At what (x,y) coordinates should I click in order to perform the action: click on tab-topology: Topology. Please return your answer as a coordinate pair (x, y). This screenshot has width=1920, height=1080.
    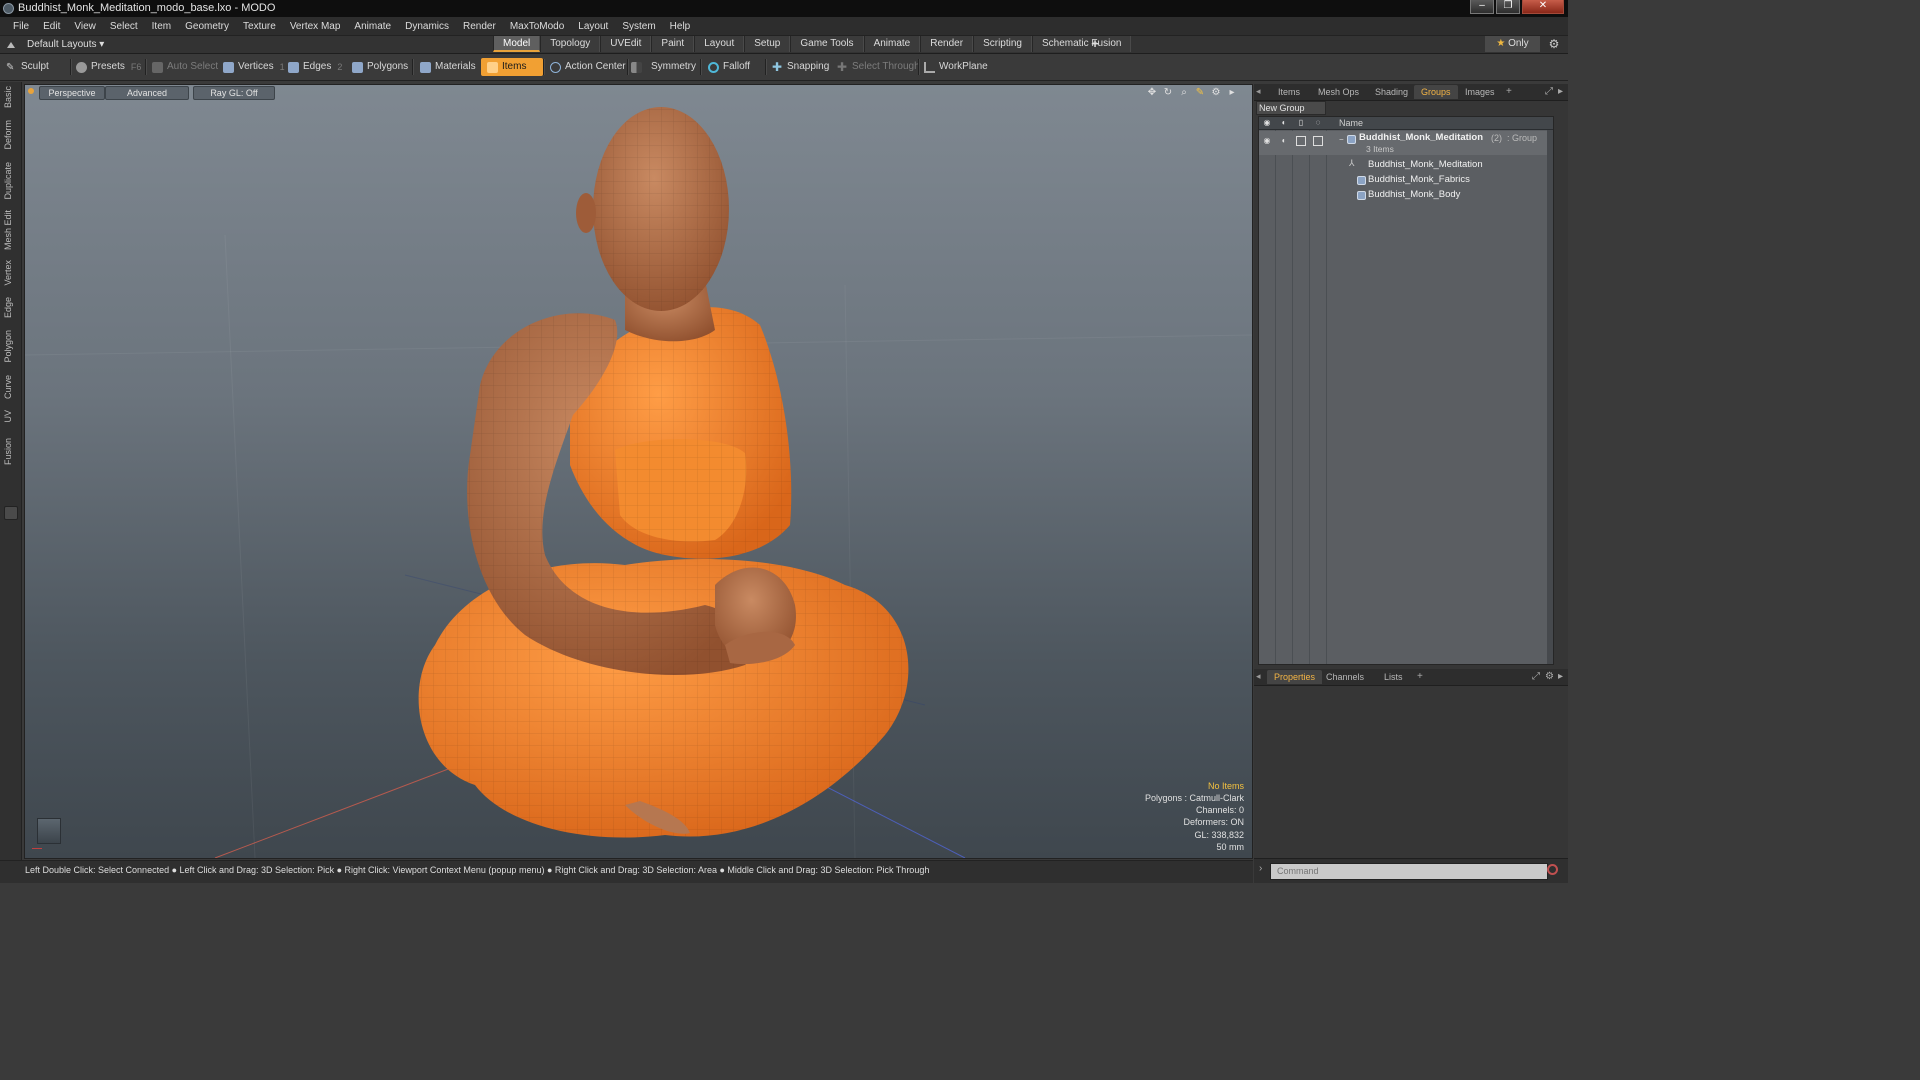
    Looking at the image, I should click on (570, 44).